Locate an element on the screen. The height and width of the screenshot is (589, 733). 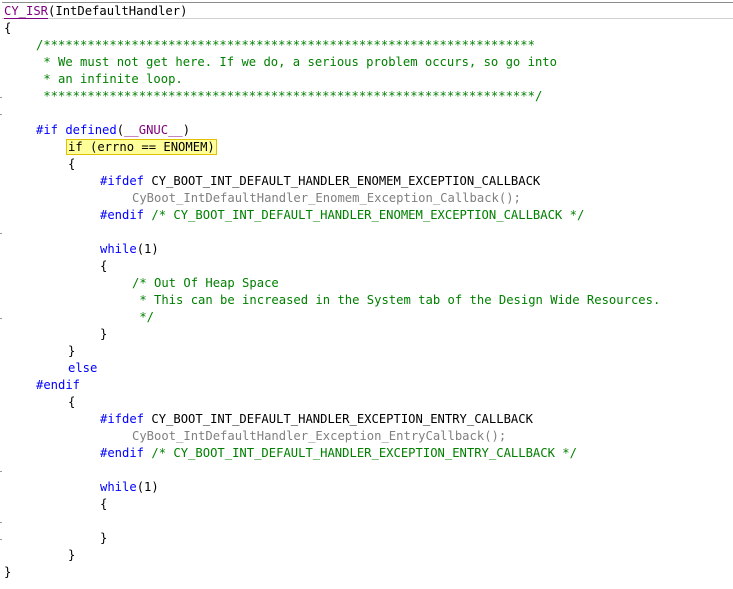
paren-token: ) is located at coordinates (186, 130).